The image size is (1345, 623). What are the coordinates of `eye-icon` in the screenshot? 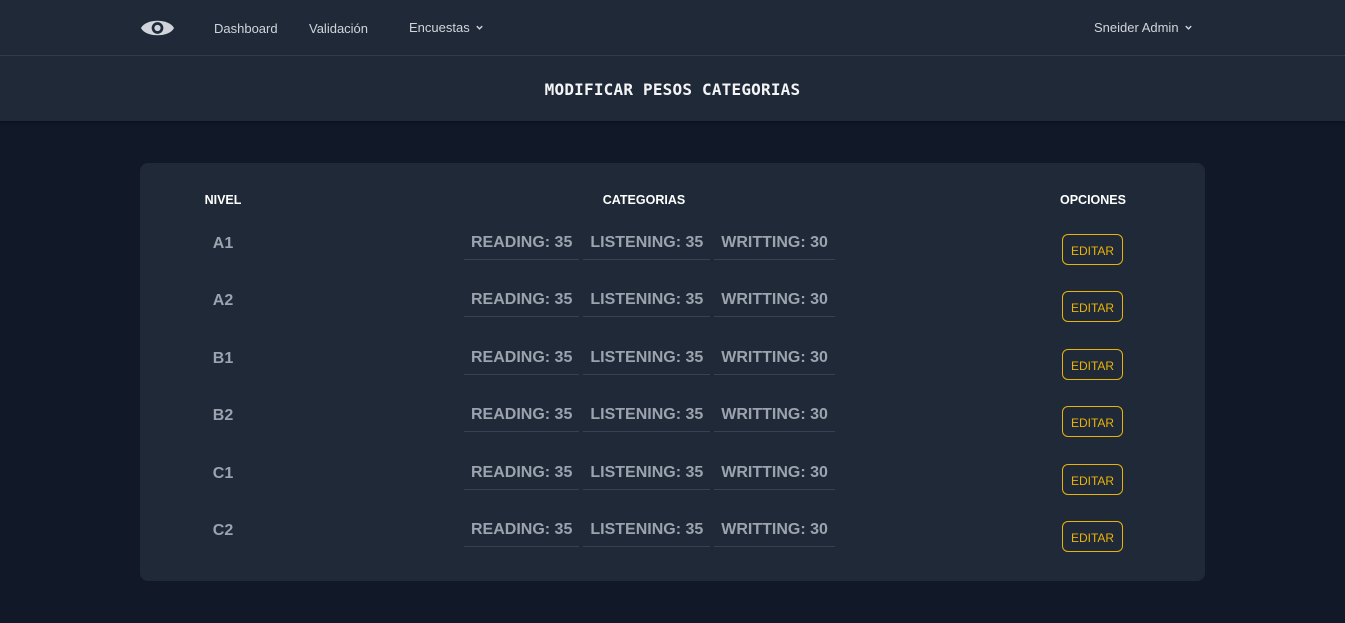 It's located at (157, 28).